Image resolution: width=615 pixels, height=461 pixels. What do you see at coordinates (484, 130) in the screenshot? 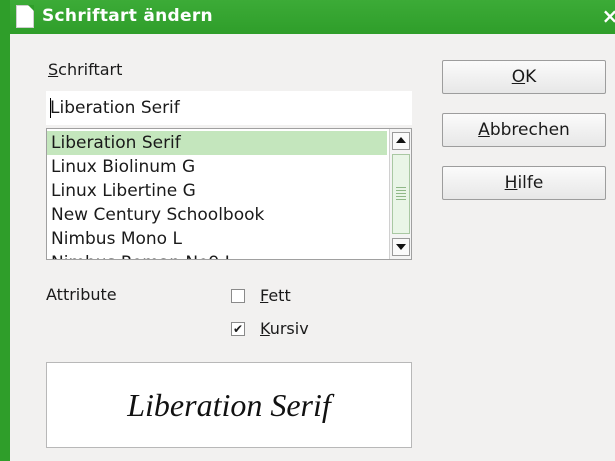
I see `cancel-accel: A` at bounding box center [484, 130].